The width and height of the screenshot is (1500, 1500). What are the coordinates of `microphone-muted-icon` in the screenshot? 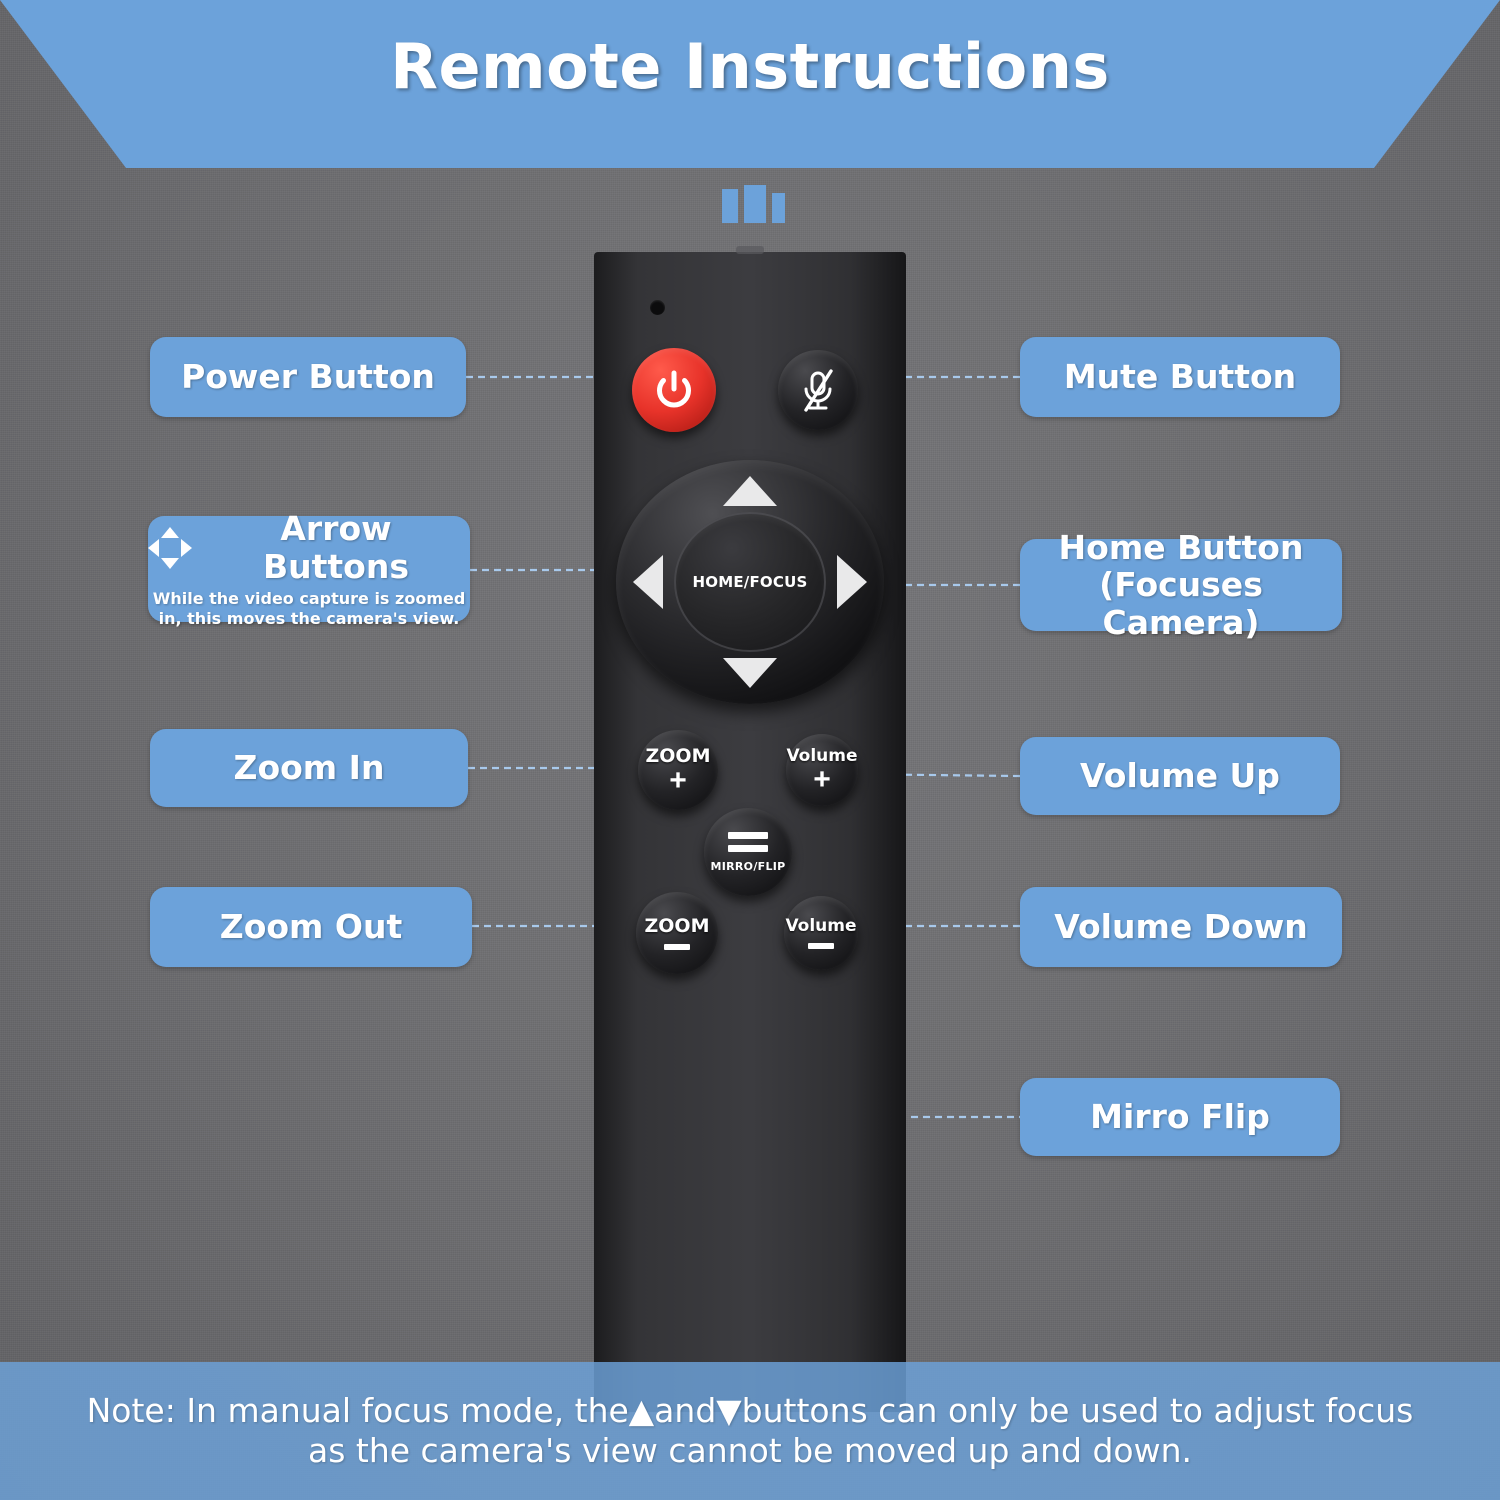 It's located at (818, 390).